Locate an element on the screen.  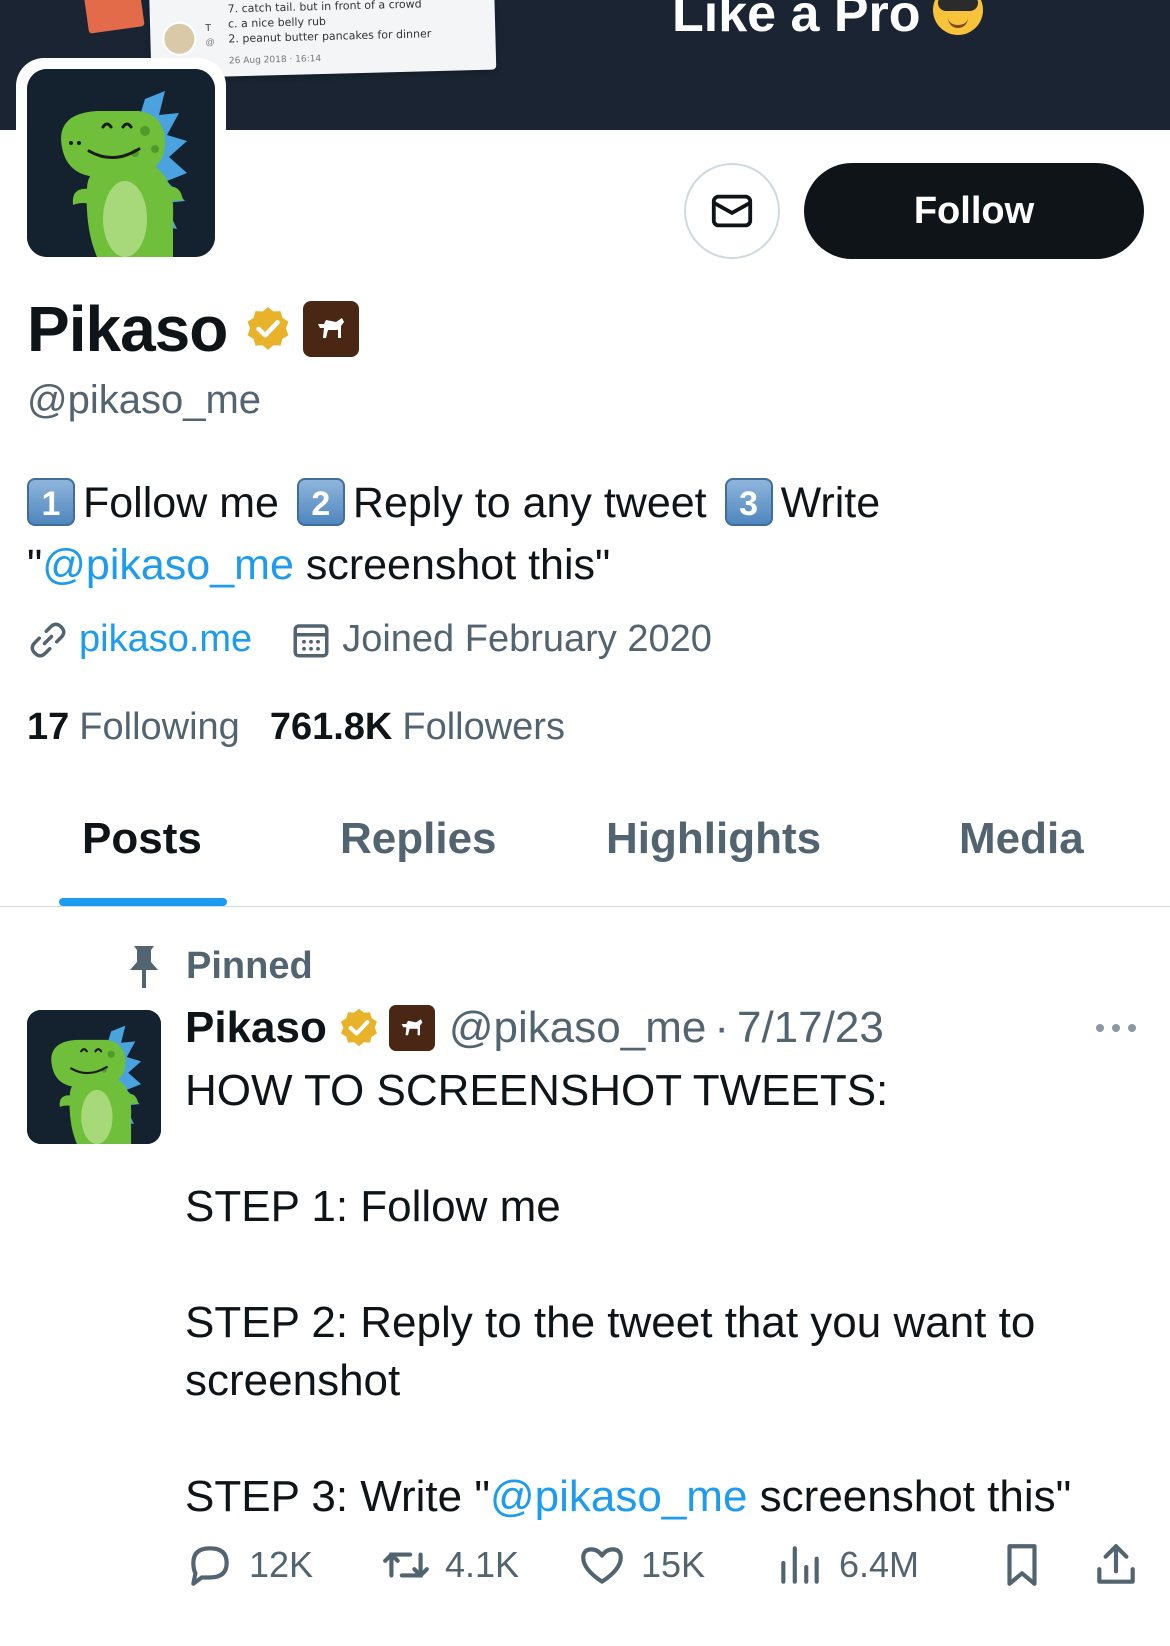
profile-display-name: Pikaso is located at coordinates (127, 329).